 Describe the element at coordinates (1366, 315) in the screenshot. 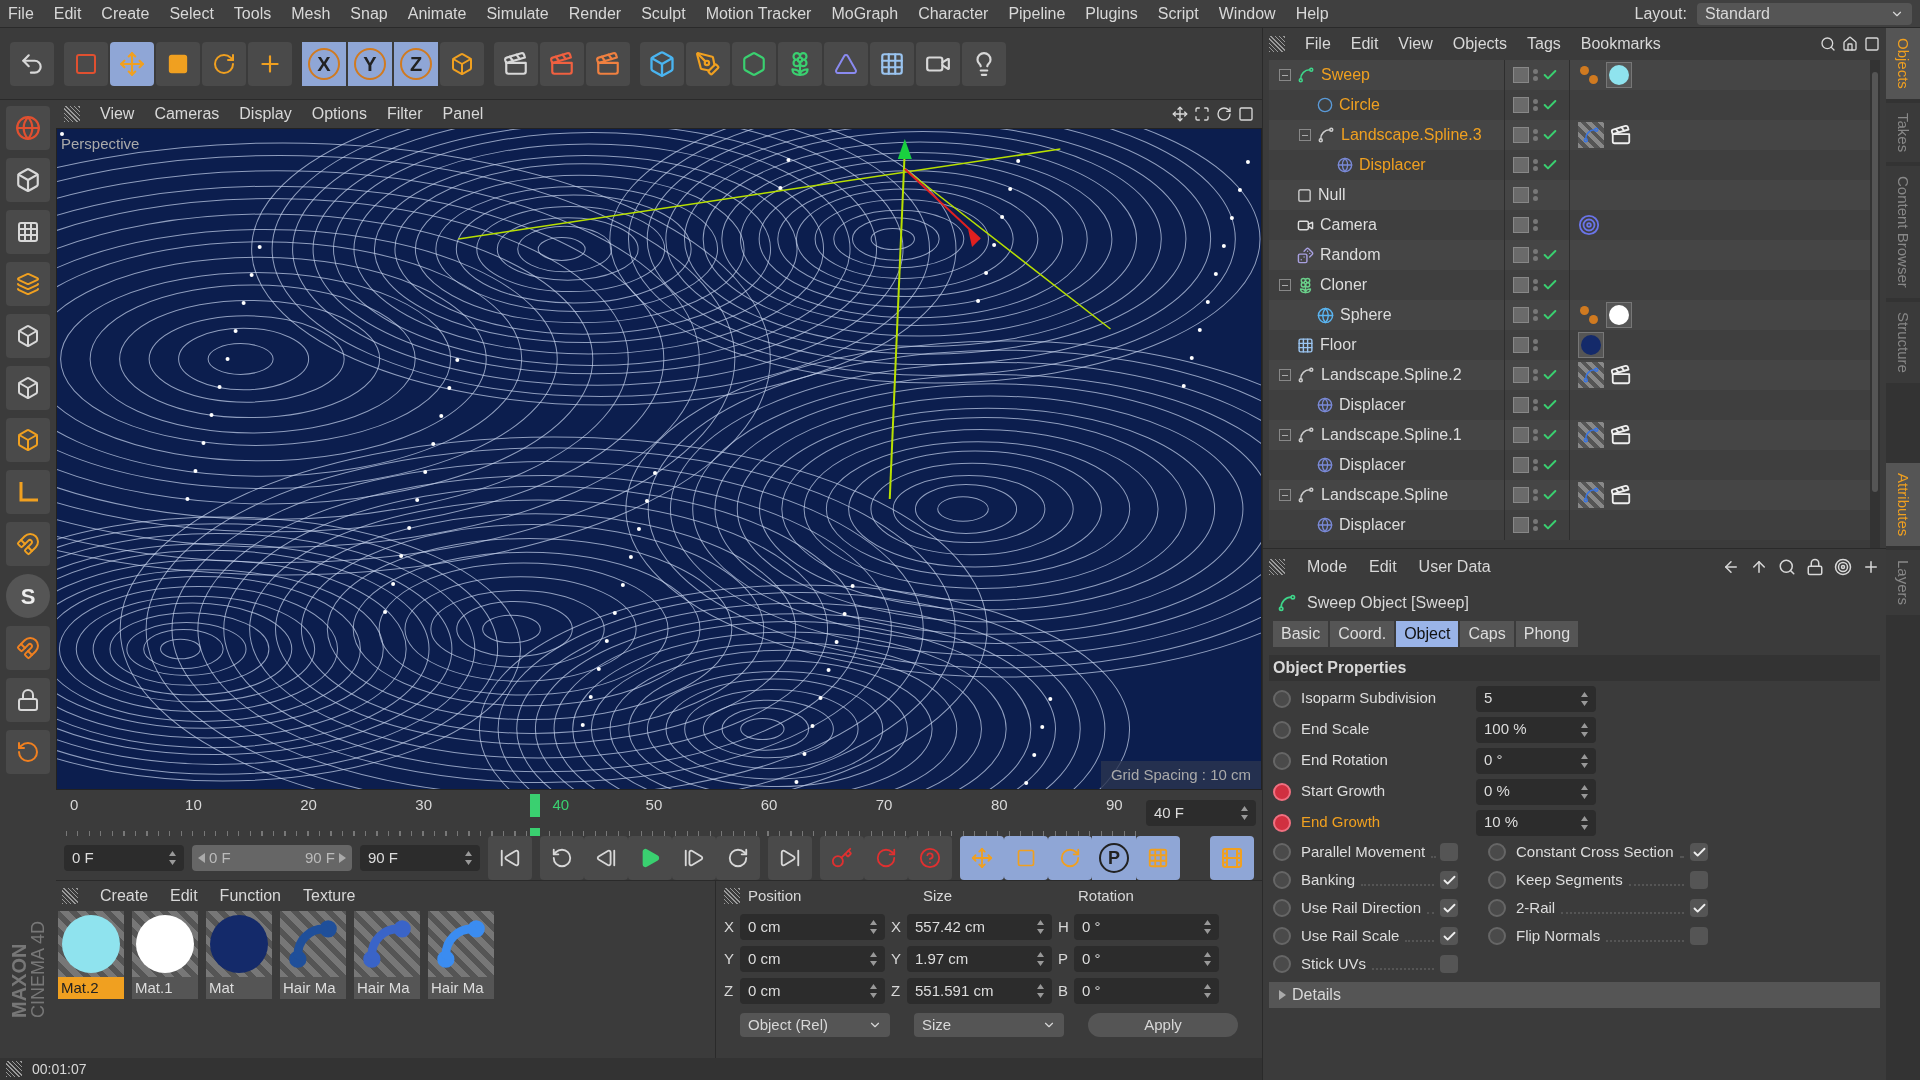

I see `object-name: Sphere` at that location.